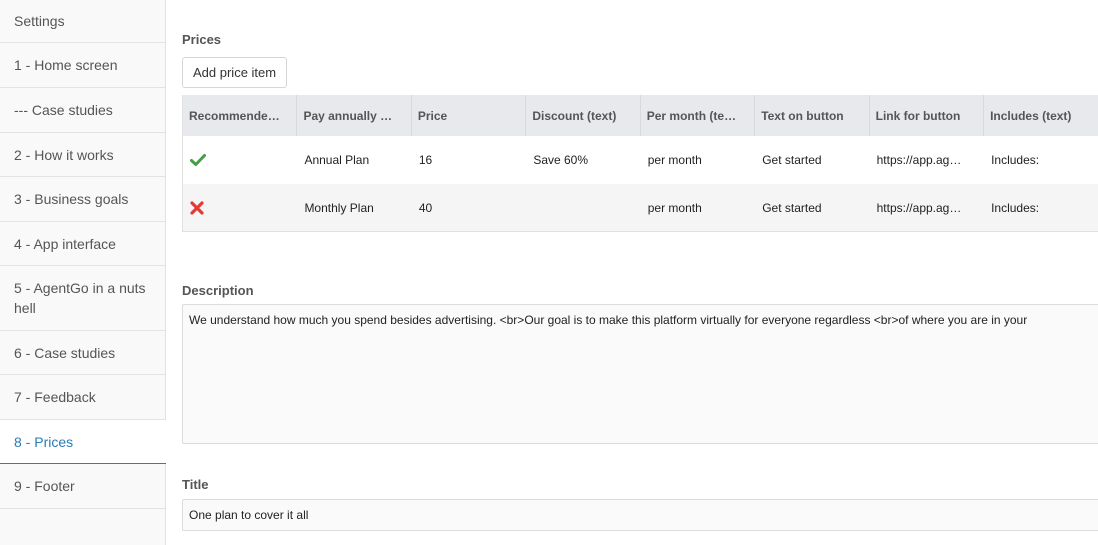 The image size is (1098, 545). Describe the element at coordinates (55, 397) in the screenshot. I see `sidebar-item-label: 7 - Feedback` at that location.